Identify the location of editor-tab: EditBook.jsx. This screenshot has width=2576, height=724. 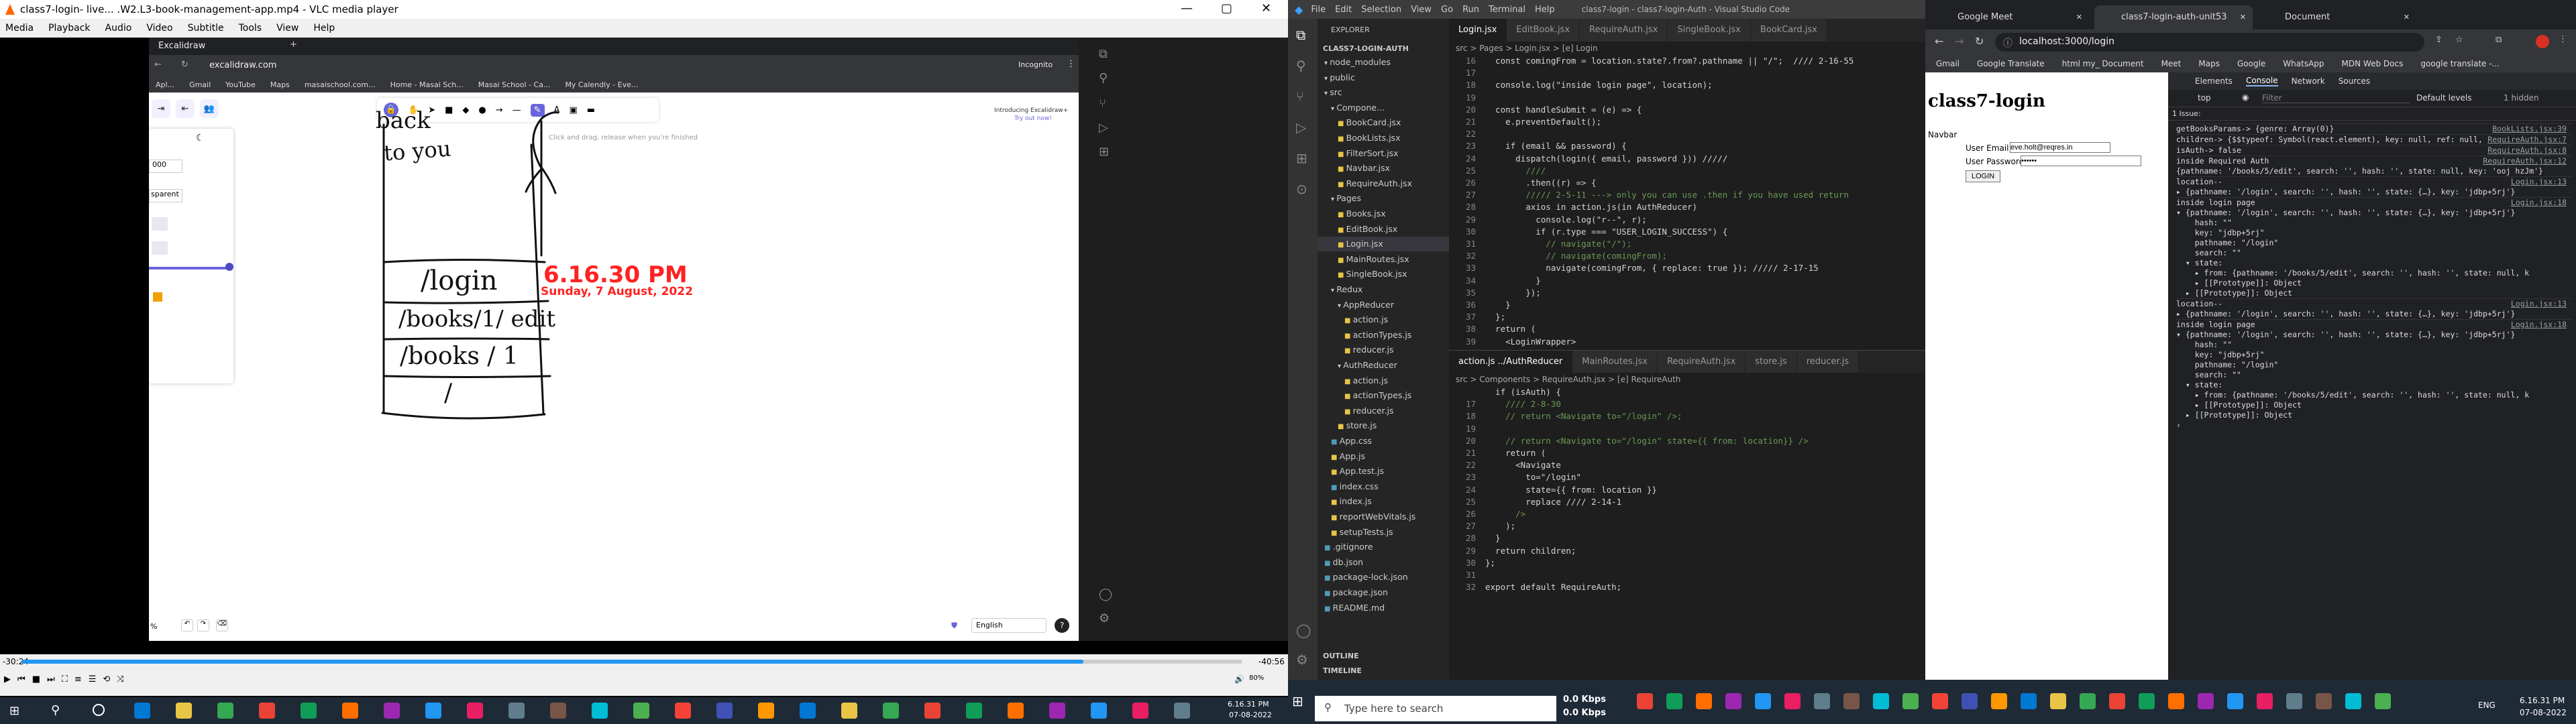
(1543, 30).